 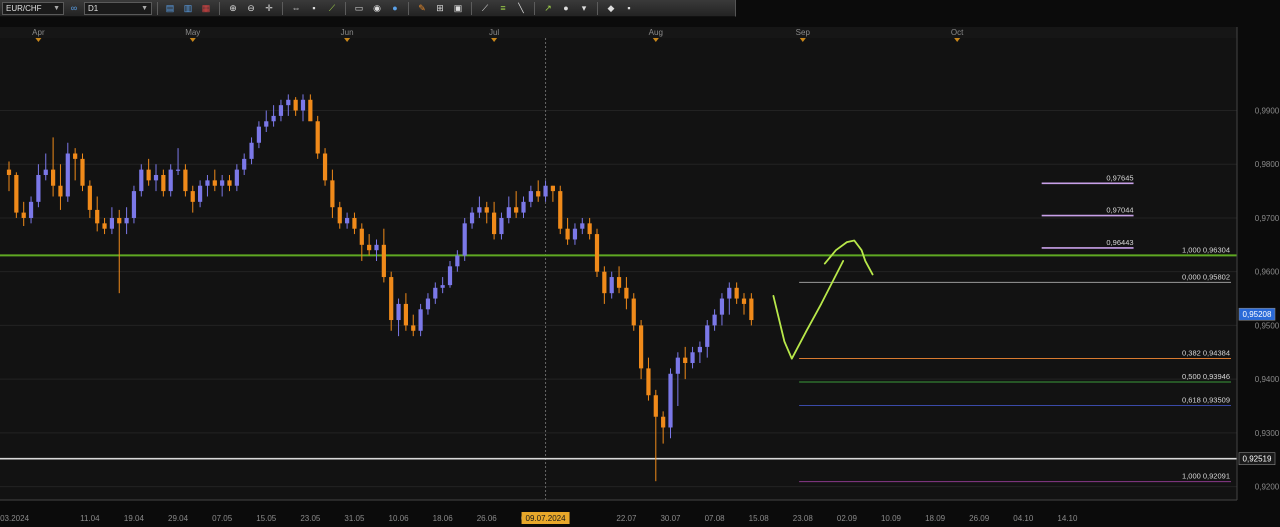 I want to click on date-tick-label: 26.03.2024, so click(x=15, y=518).